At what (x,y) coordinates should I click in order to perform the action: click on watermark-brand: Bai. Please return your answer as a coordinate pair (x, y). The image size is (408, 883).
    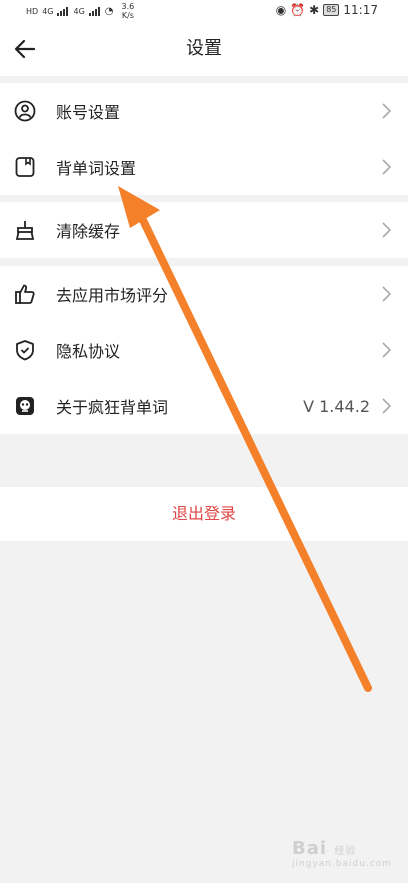
    Looking at the image, I should click on (310, 848).